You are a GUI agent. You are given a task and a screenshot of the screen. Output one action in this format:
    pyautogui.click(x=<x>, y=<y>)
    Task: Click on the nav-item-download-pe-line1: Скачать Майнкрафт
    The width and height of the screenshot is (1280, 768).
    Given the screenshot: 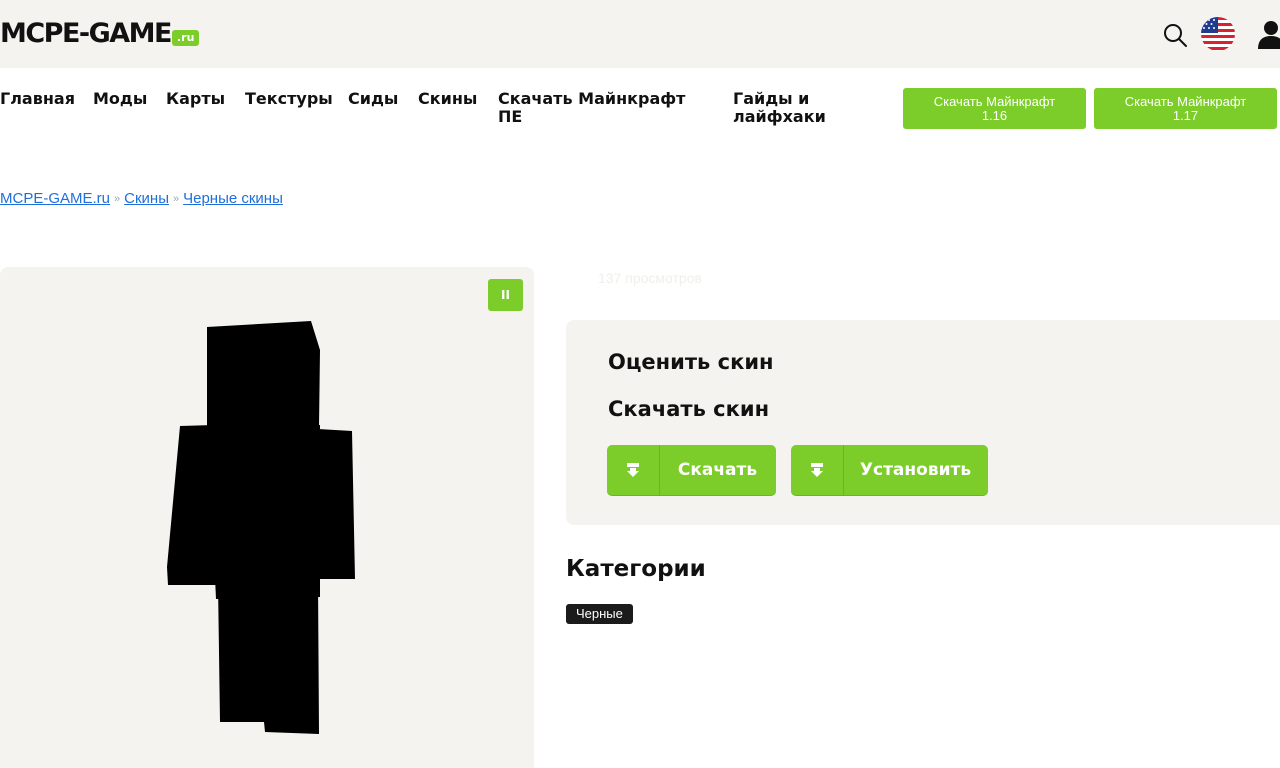 What is the action you would take?
    pyautogui.click(x=592, y=98)
    